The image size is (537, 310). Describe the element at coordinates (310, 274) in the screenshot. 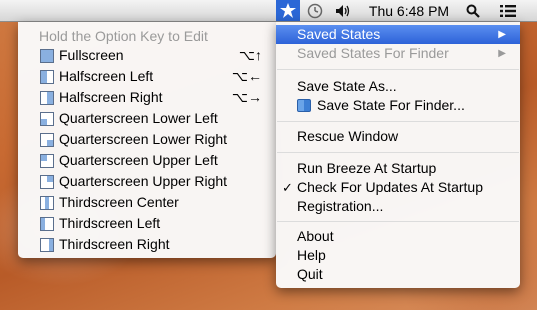

I see `menu-item-label: Quit` at that location.